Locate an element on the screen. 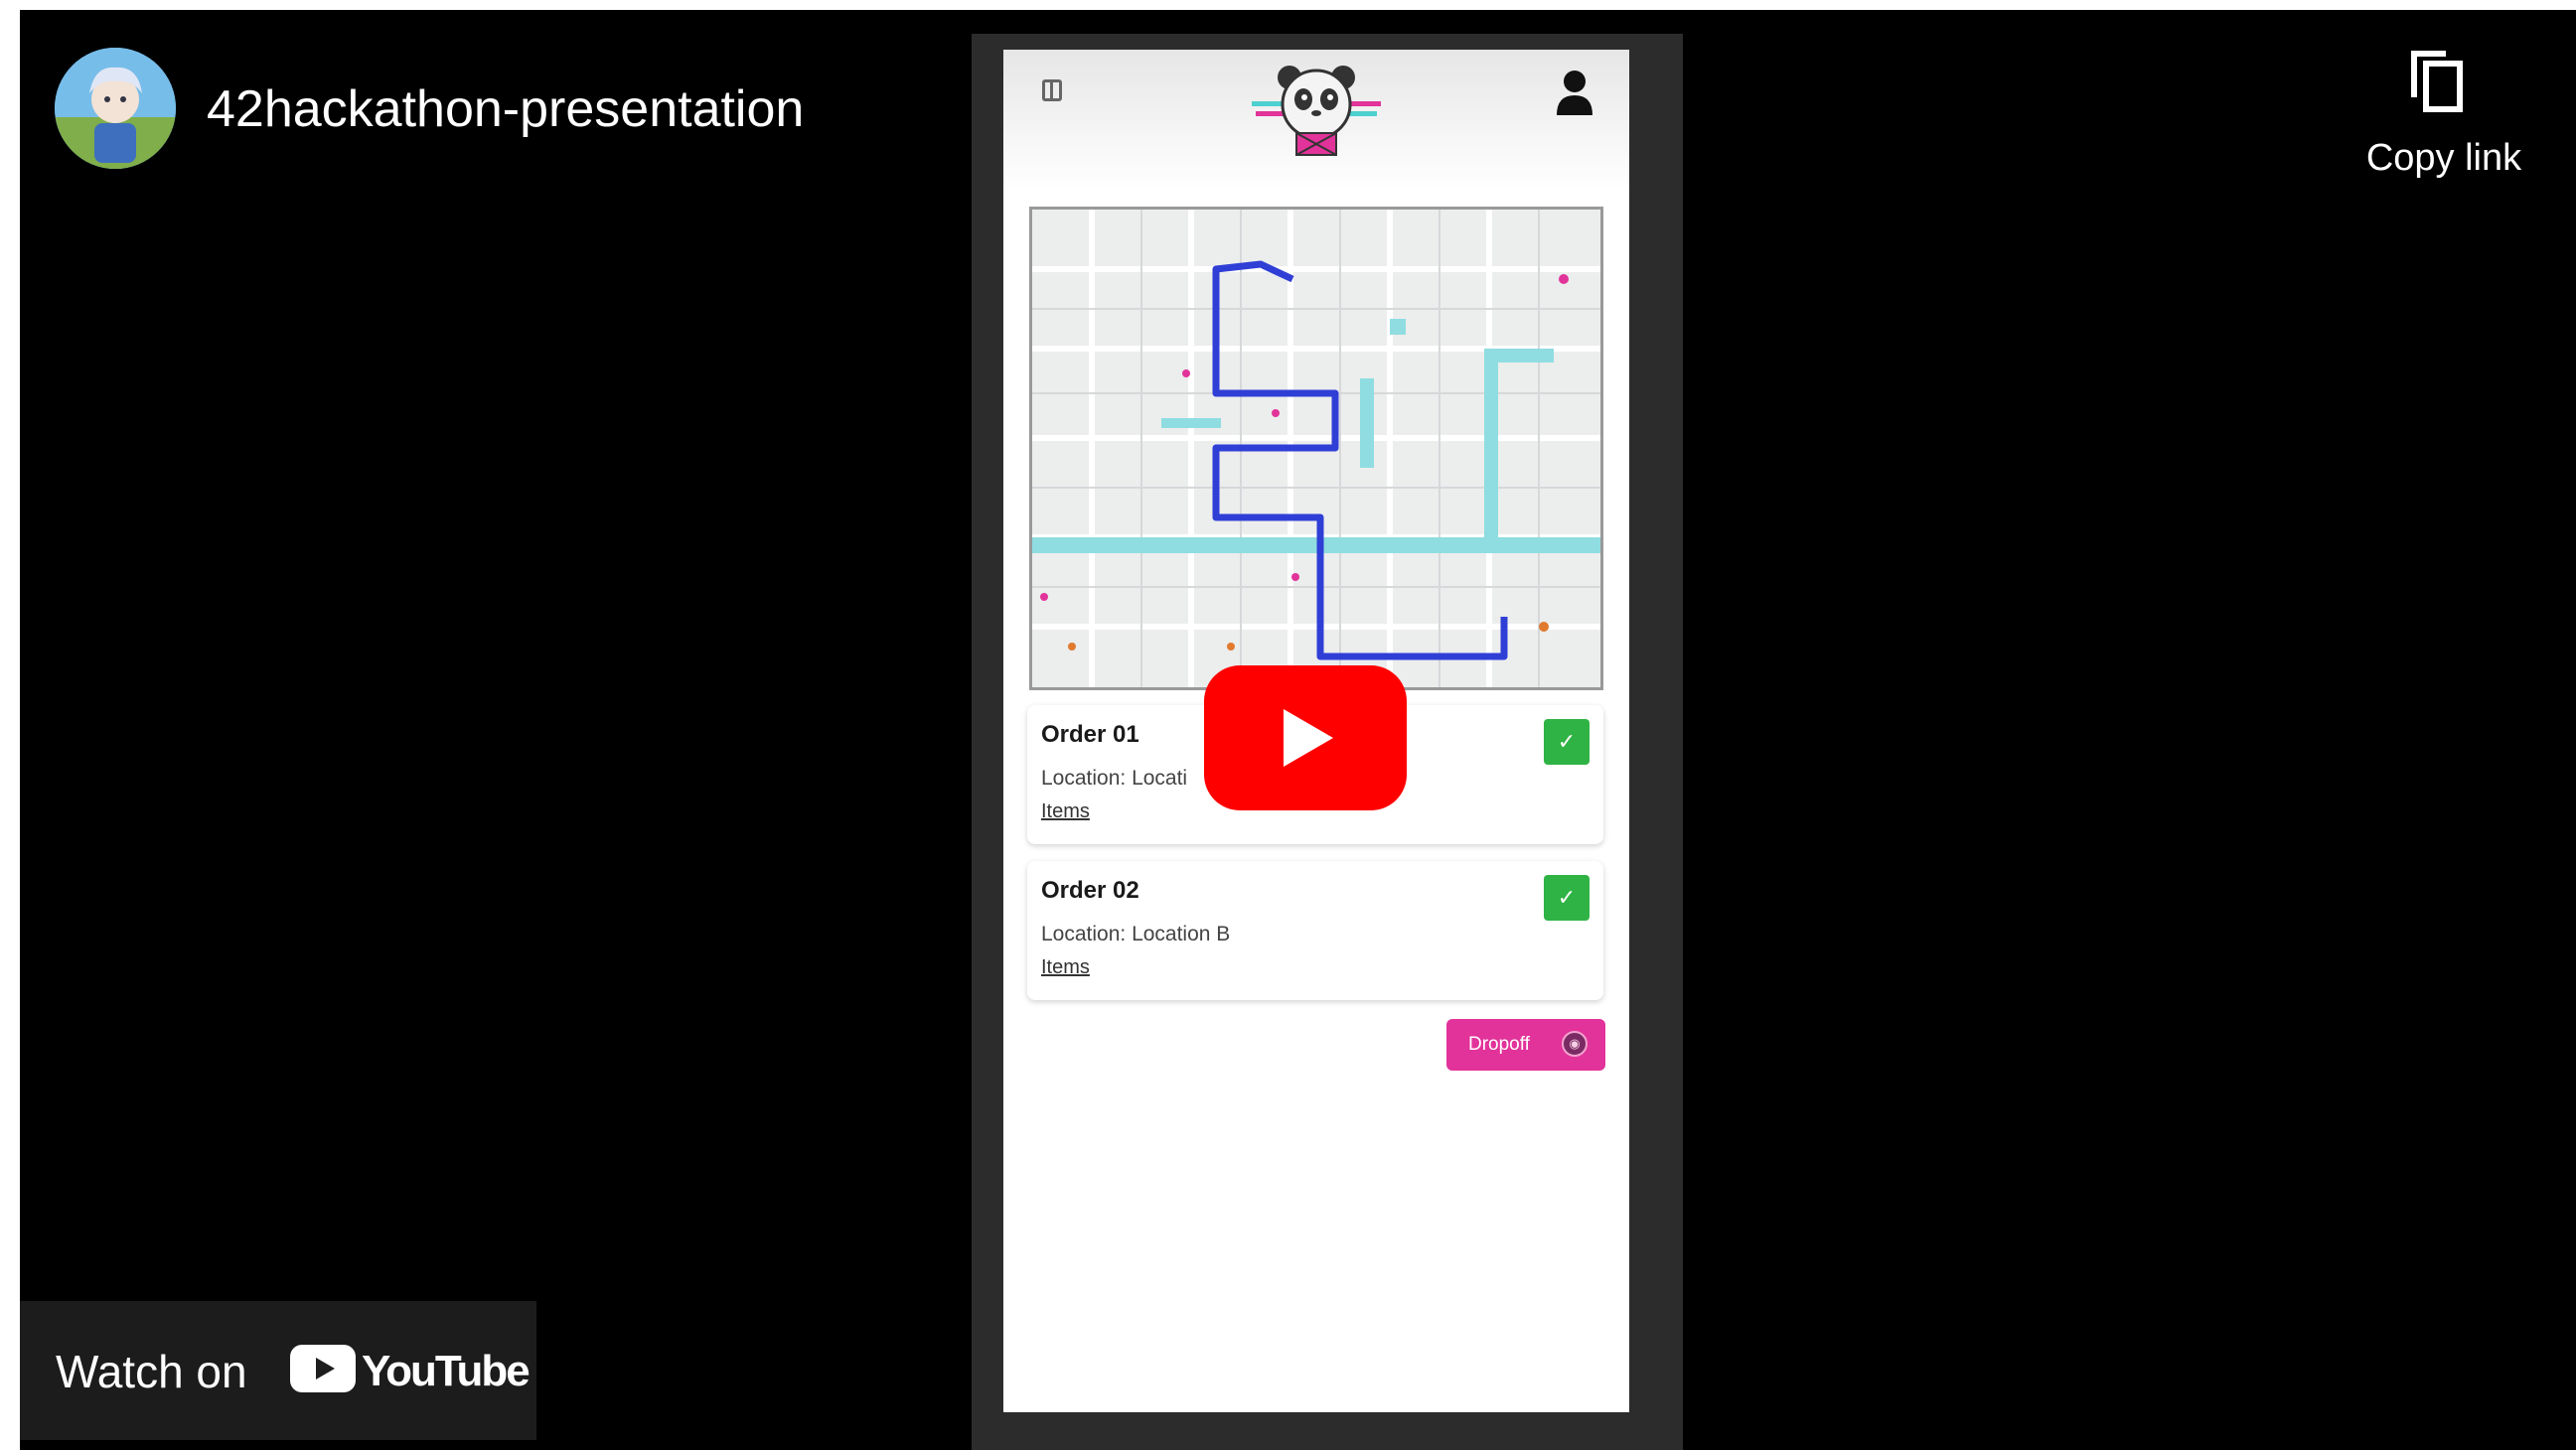 Image resolution: width=2576 pixels, height=1450 pixels. large-play-button is located at coordinates (1305, 737).